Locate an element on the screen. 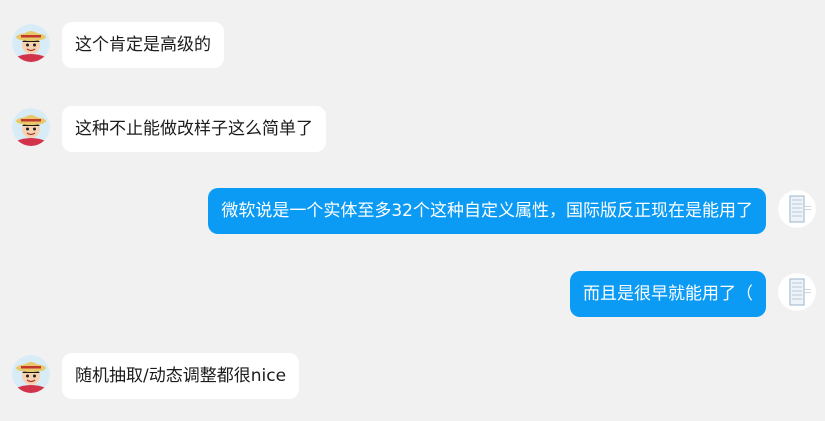 The height and width of the screenshot is (421, 825). message-row: 微软说是一个实体至多32个这种自定义属性，国际版反正现在是能用了 is located at coordinates (412, 212).